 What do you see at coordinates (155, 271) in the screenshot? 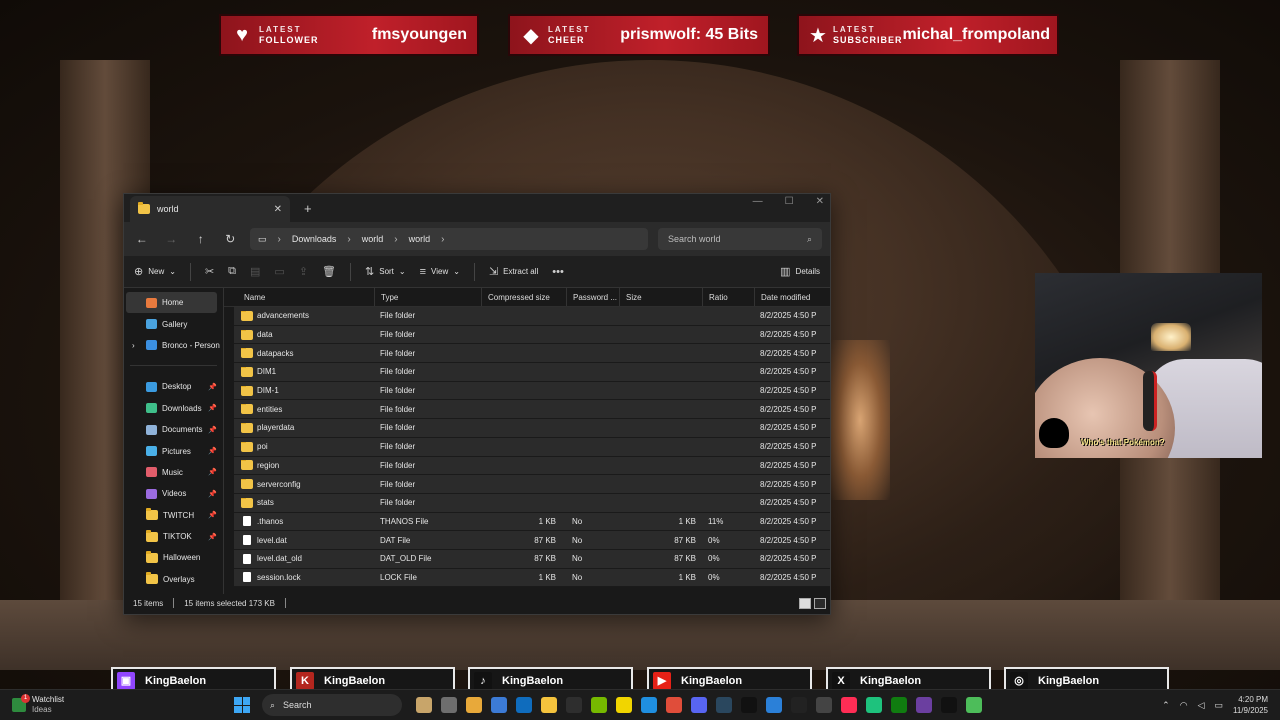
I see `new-button: ⊕ New ⌄` at bounding box center [155, 271].